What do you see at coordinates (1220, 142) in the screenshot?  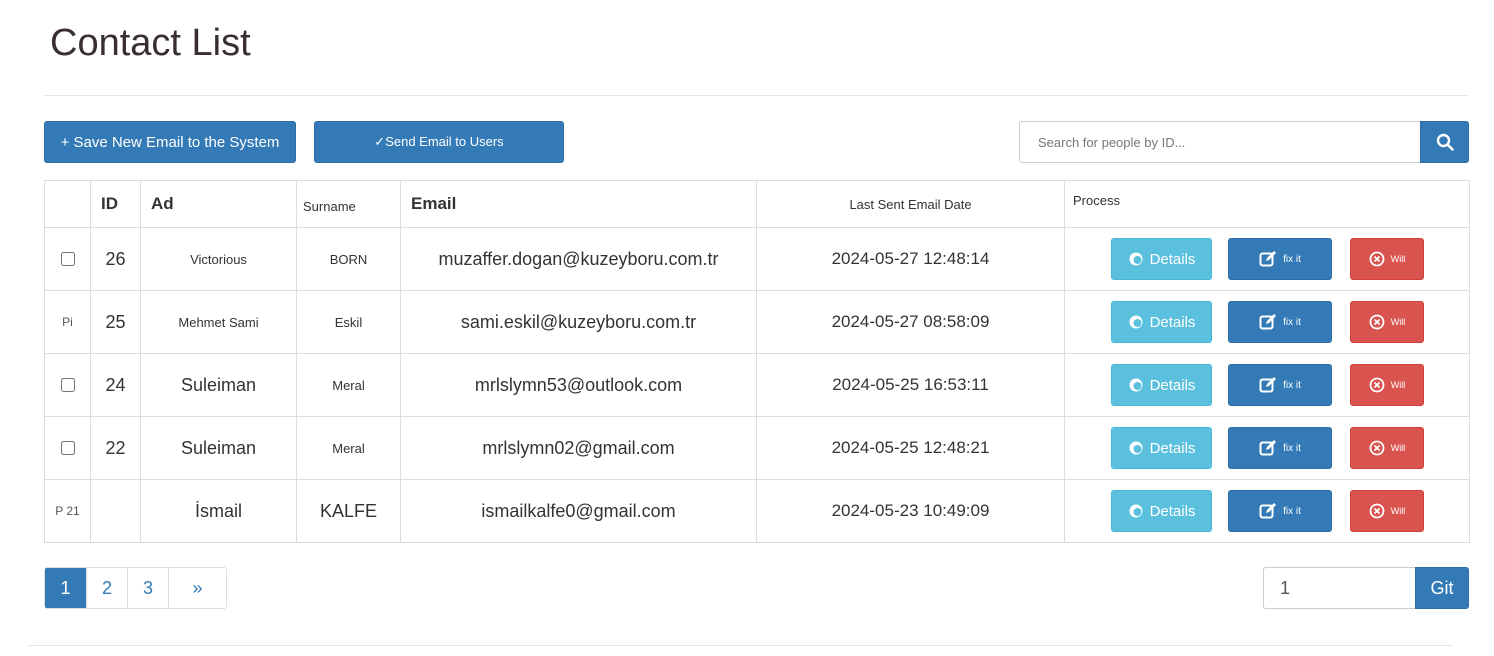 I see `search-input` at bounding box center [1220, 142].